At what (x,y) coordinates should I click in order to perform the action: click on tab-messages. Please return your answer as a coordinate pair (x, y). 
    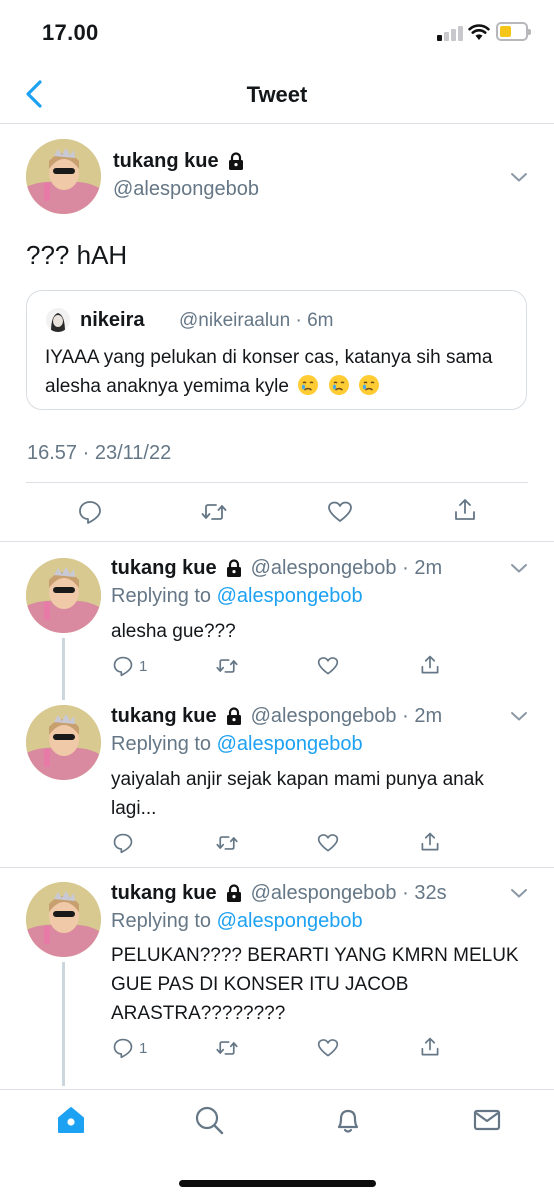
    Looking at the image, I should click on (487, 1120).